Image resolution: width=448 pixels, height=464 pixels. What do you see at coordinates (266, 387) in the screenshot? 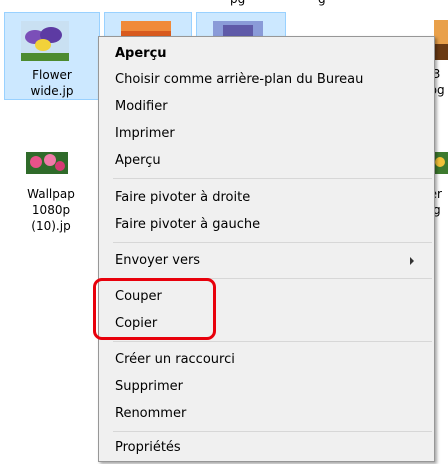
I see `menu-item-supprimer: Supprimer` at bounding box center [266, 387].